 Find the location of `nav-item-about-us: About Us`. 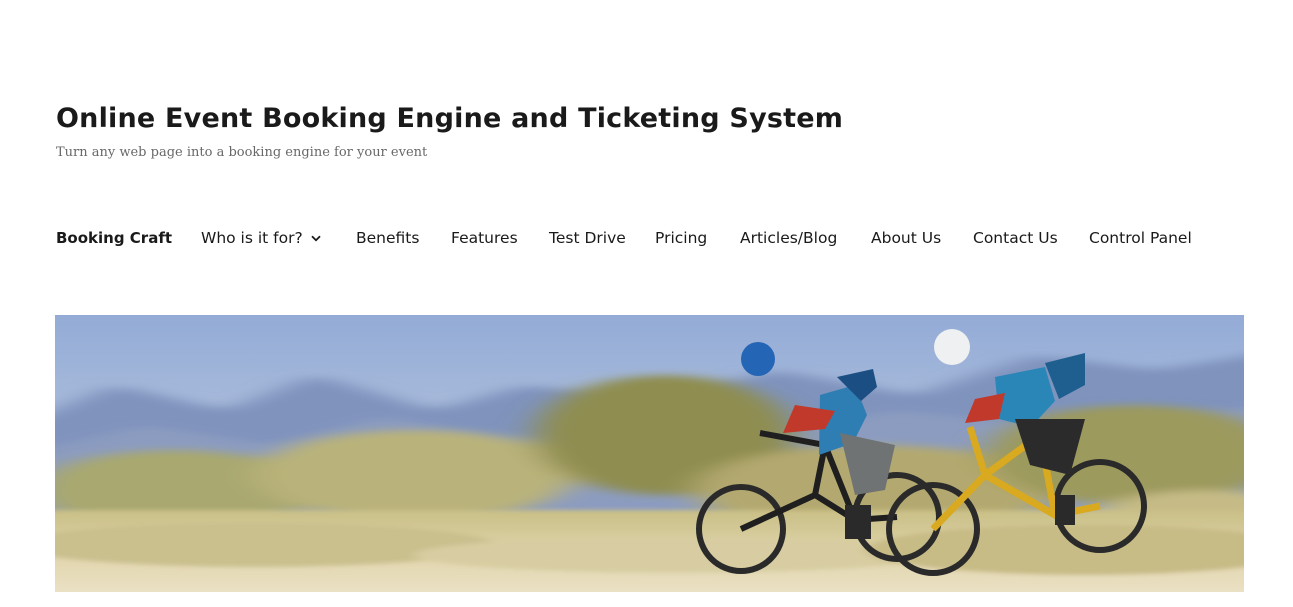

nav-item-about-us: About Us is located at coordinates (906, 238).